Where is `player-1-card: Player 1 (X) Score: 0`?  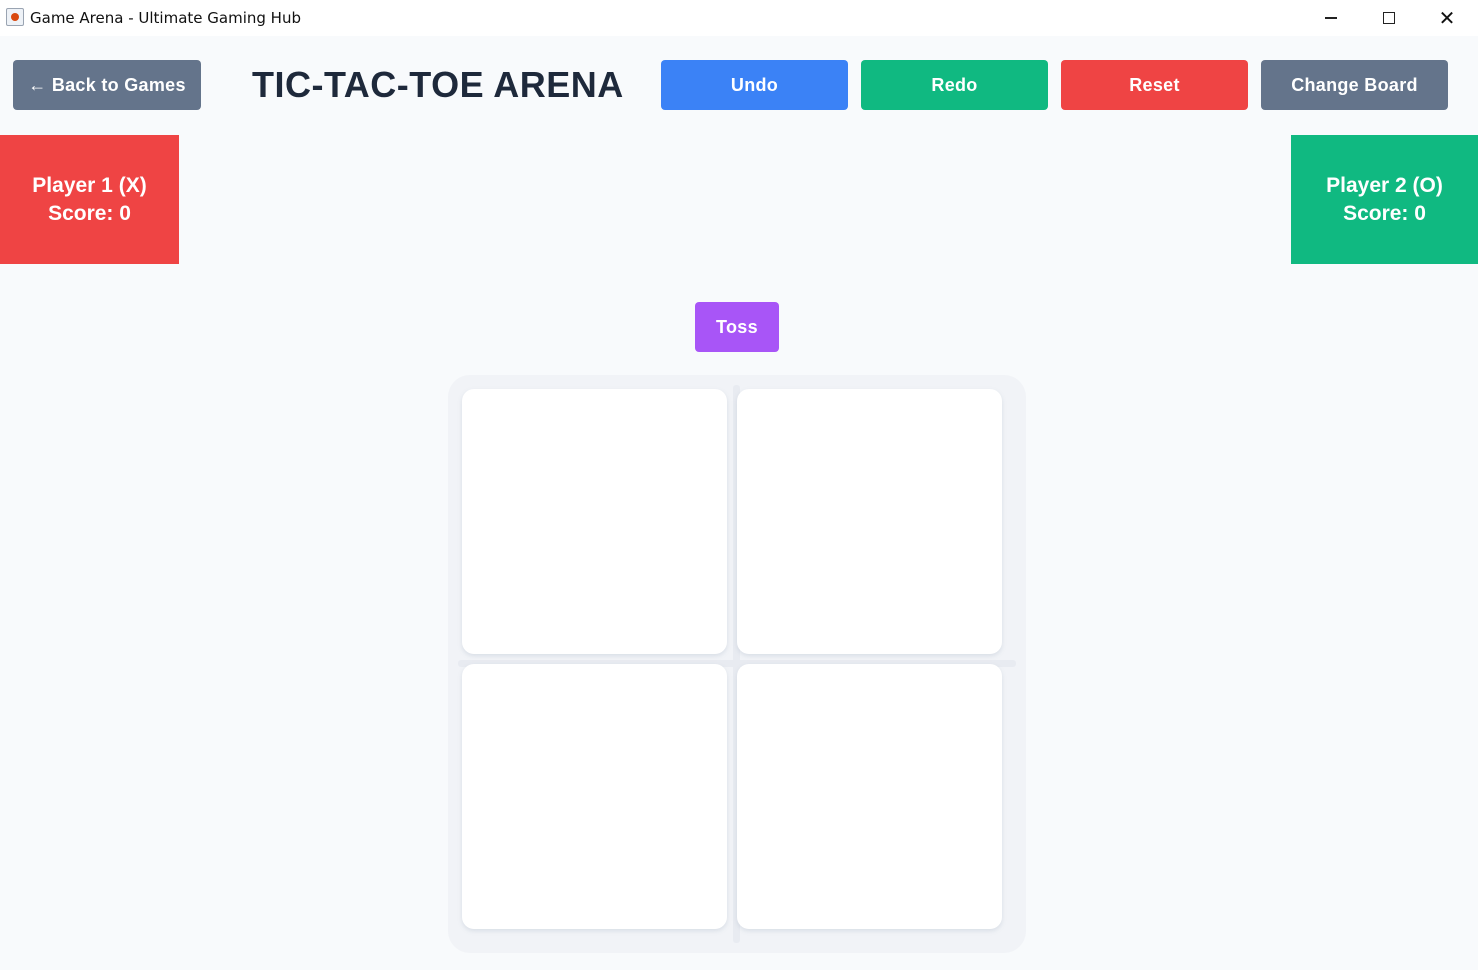 player-1-card: Player 1 (X) Score: 0 is located at coordinates (89, 199).